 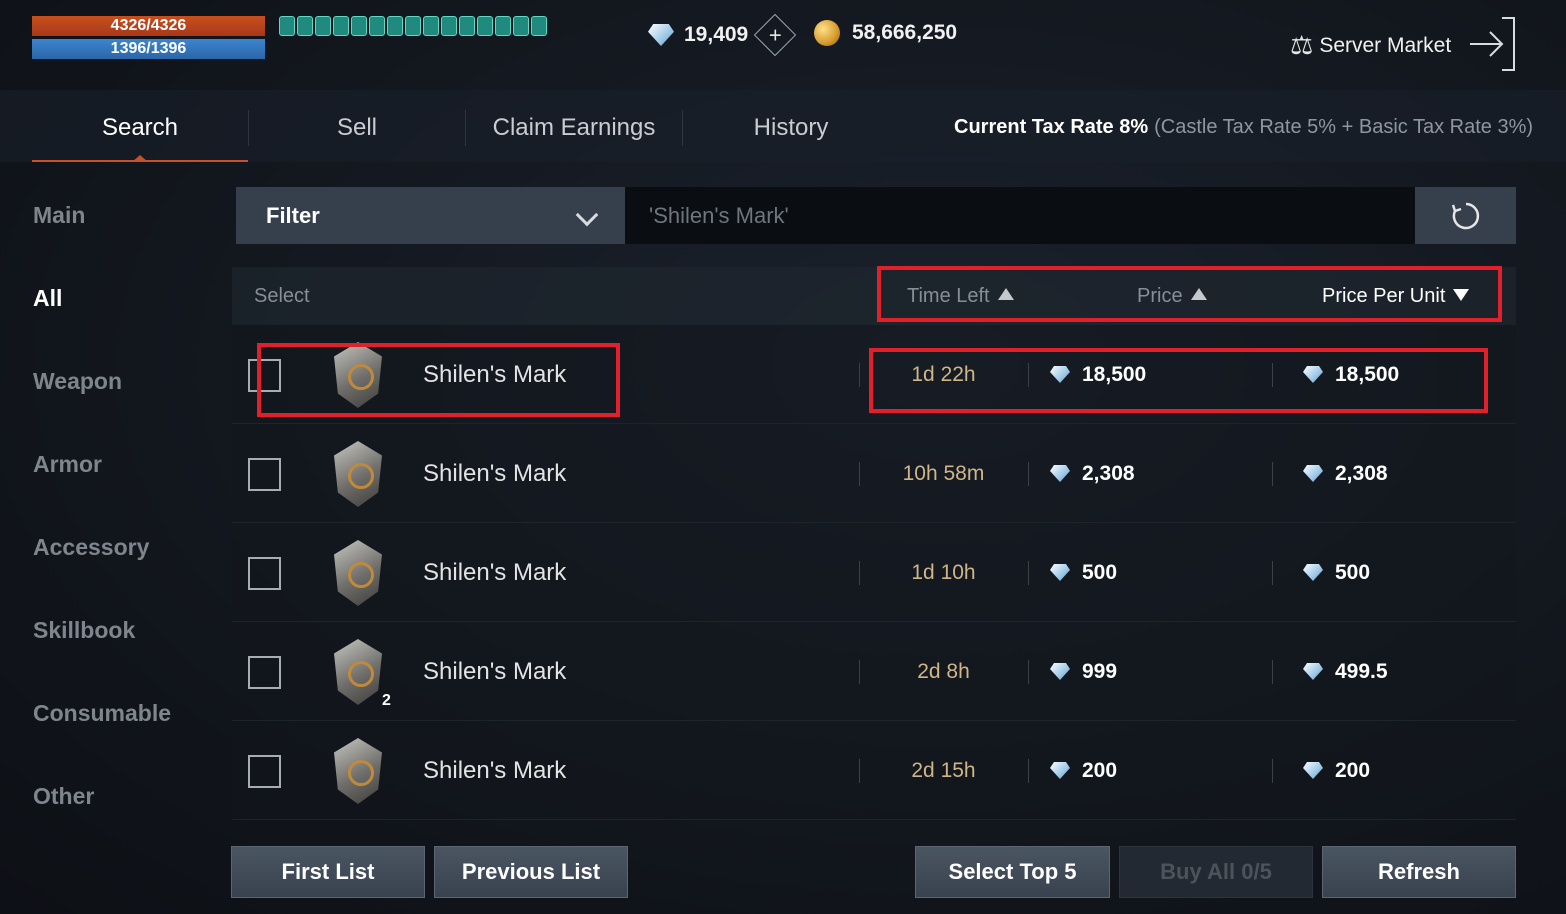 I want to click on tab-history: History, so click(x=791, y=131).